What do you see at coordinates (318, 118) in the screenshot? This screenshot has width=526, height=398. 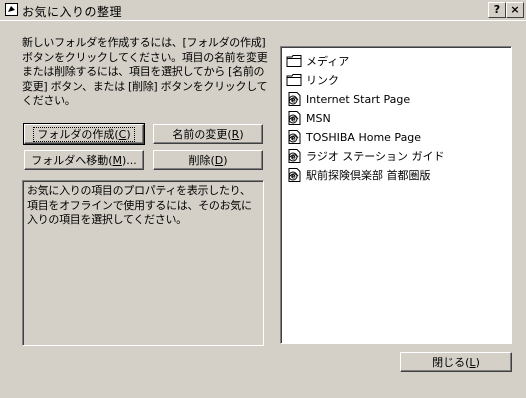 I see `favorite-item-label: MSN` at bounding box center [318, 118].